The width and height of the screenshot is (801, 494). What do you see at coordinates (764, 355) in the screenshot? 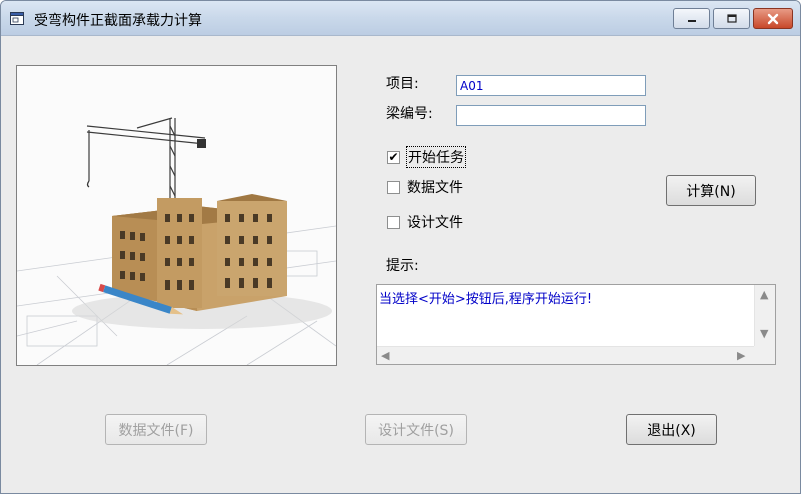
I see `scrollbar-corner` at bounding box center [764, 355].